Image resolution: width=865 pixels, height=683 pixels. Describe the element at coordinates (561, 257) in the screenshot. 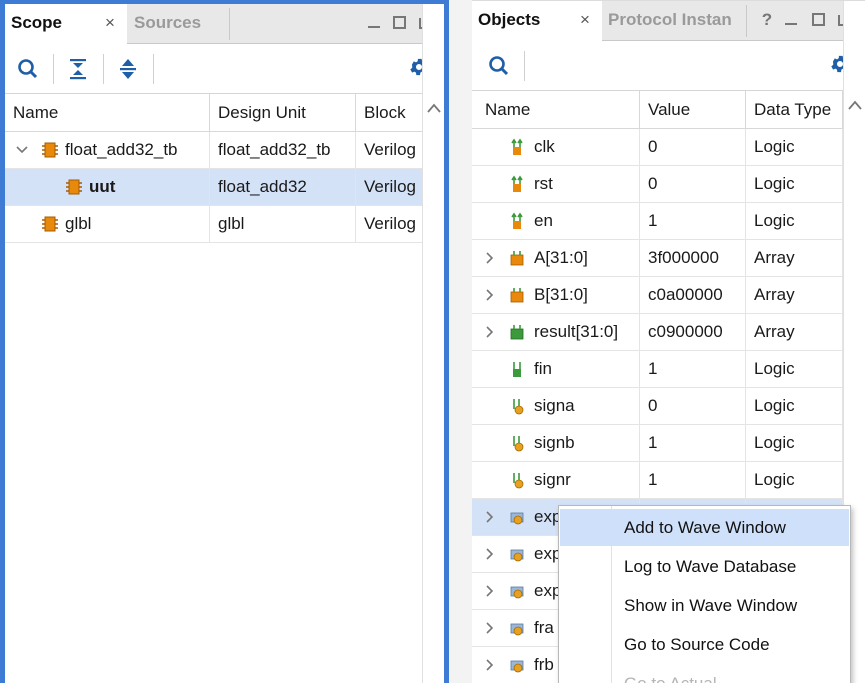

I see `object-name: A[31:0]` at that location.